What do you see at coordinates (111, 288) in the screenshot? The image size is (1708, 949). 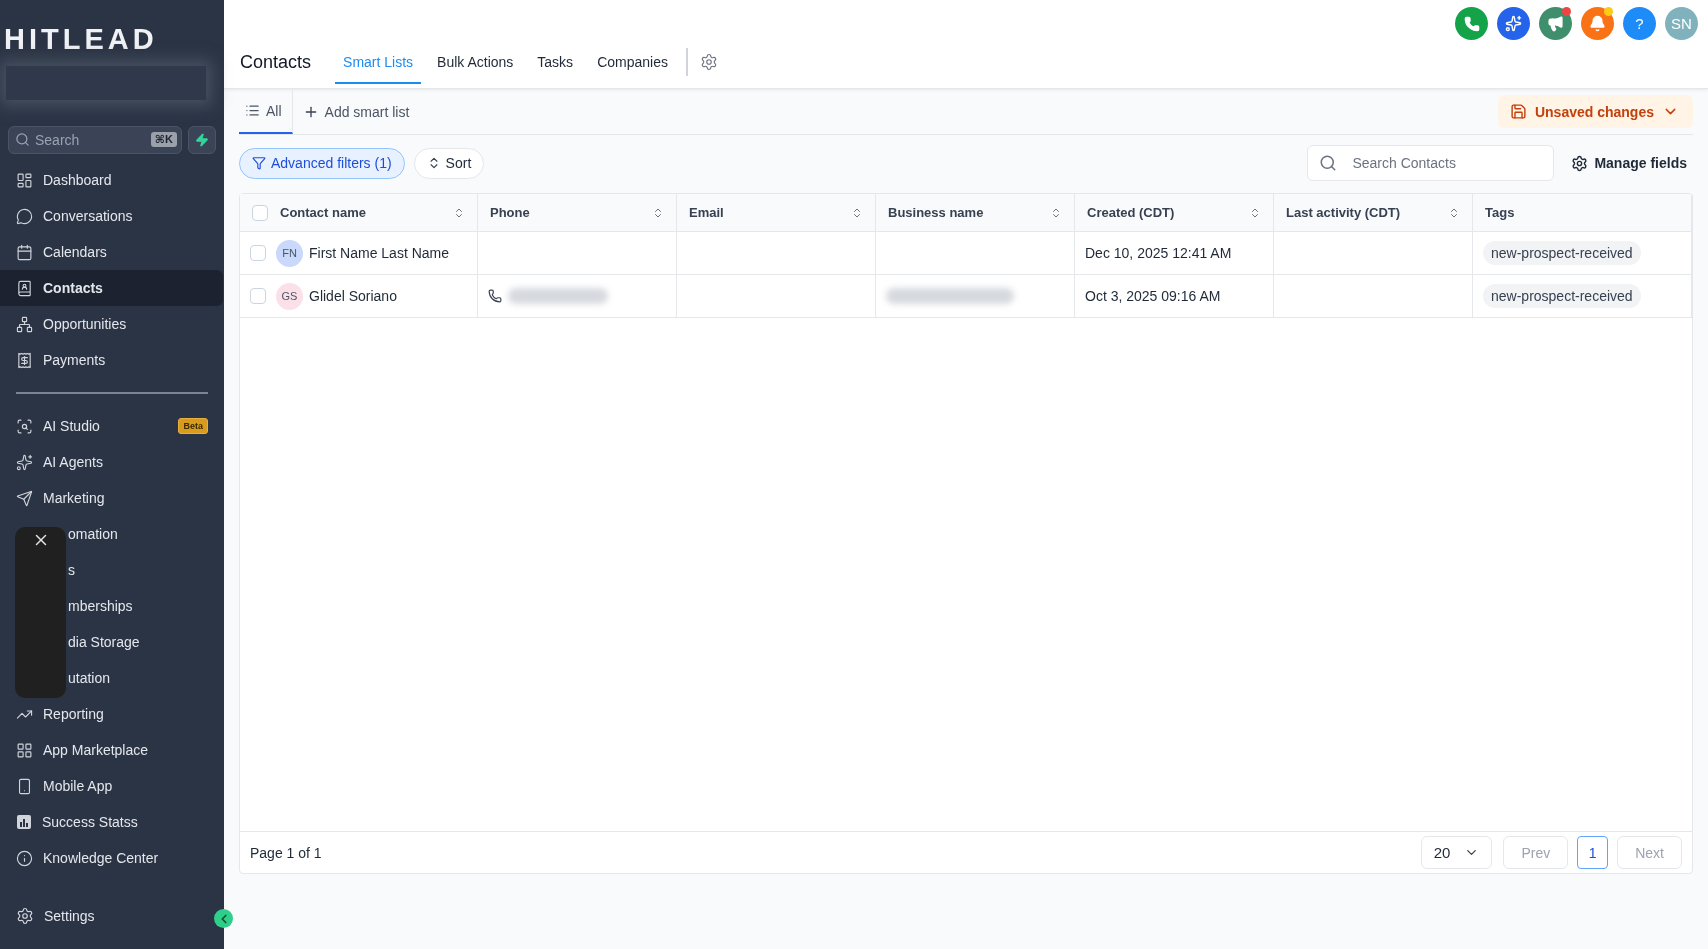 I see `sidebar-item: Contacts` at bounding box center [111, 288].